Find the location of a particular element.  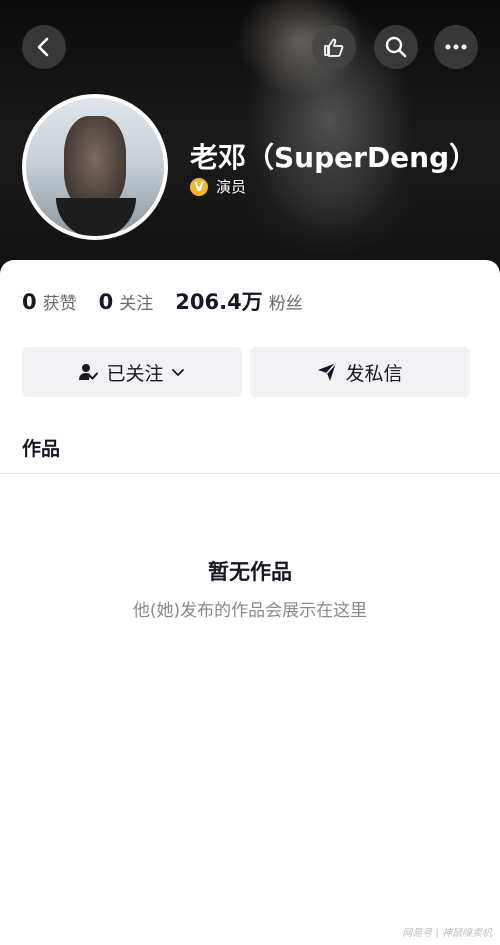

message-button: 发私信 is located at coordinates (360, 372).